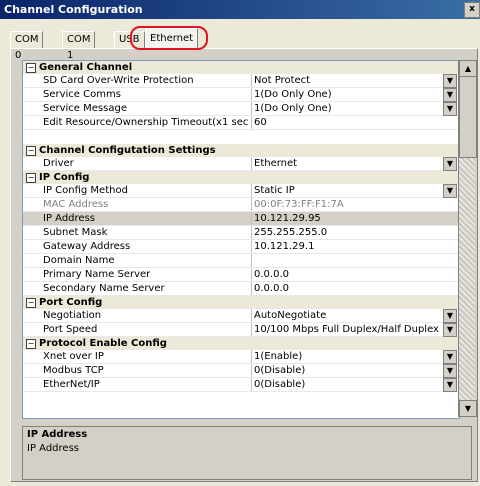 Image resolution: width=480 pixels, height=486 pixels. I want to click on property-name: Primary Name Server, so click(97, 274).